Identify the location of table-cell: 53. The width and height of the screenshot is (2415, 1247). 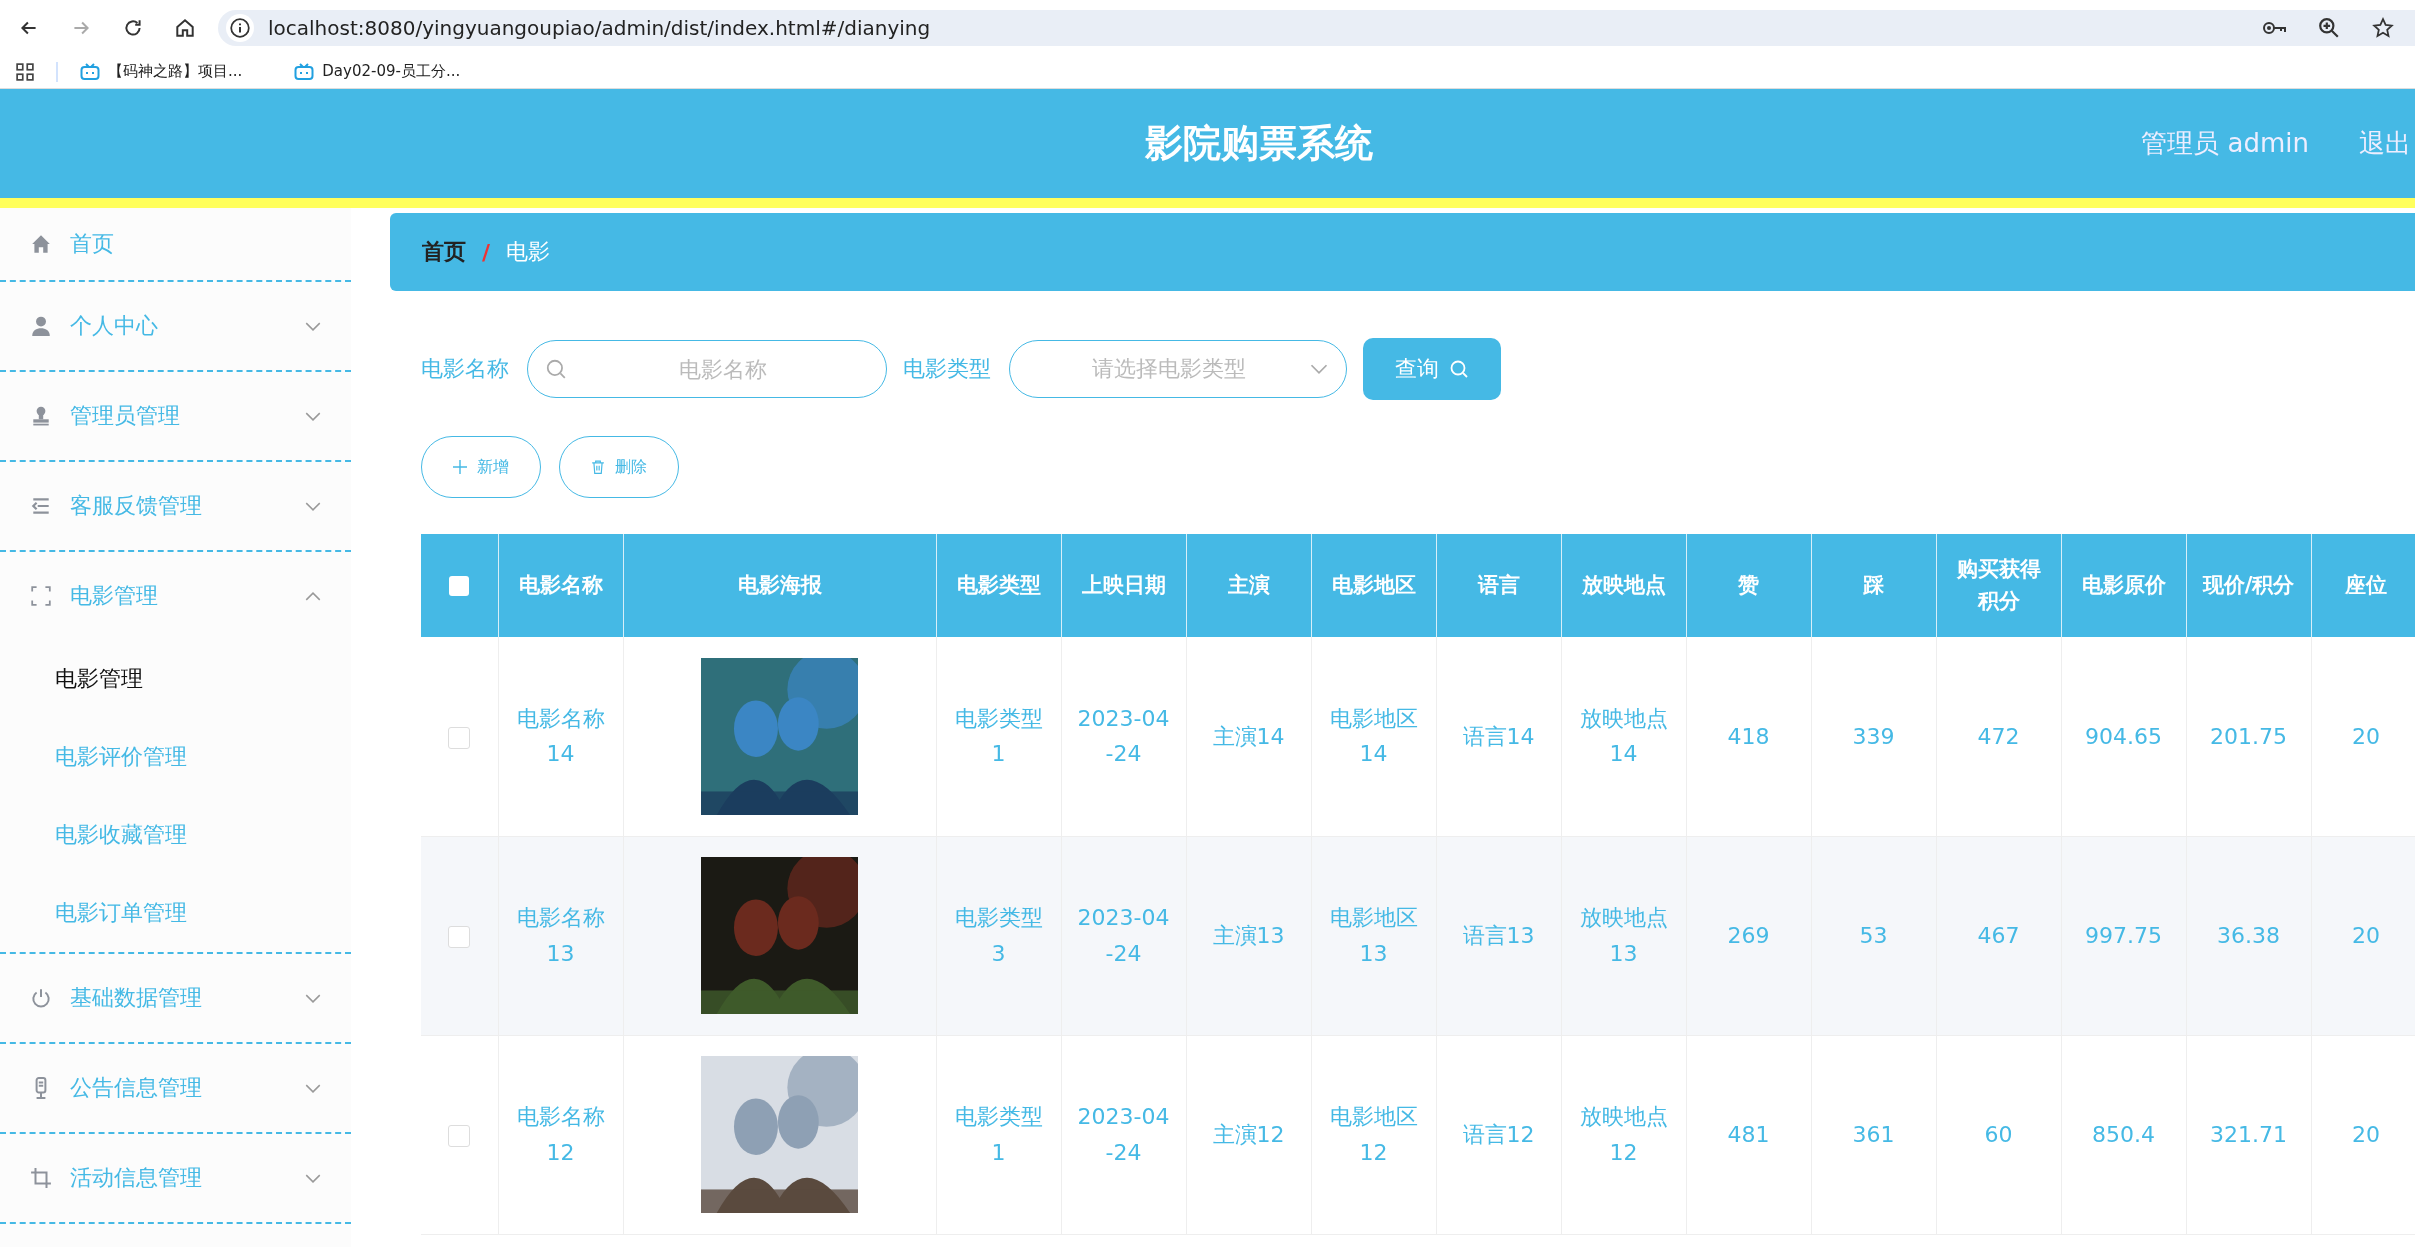
(1873, 935).